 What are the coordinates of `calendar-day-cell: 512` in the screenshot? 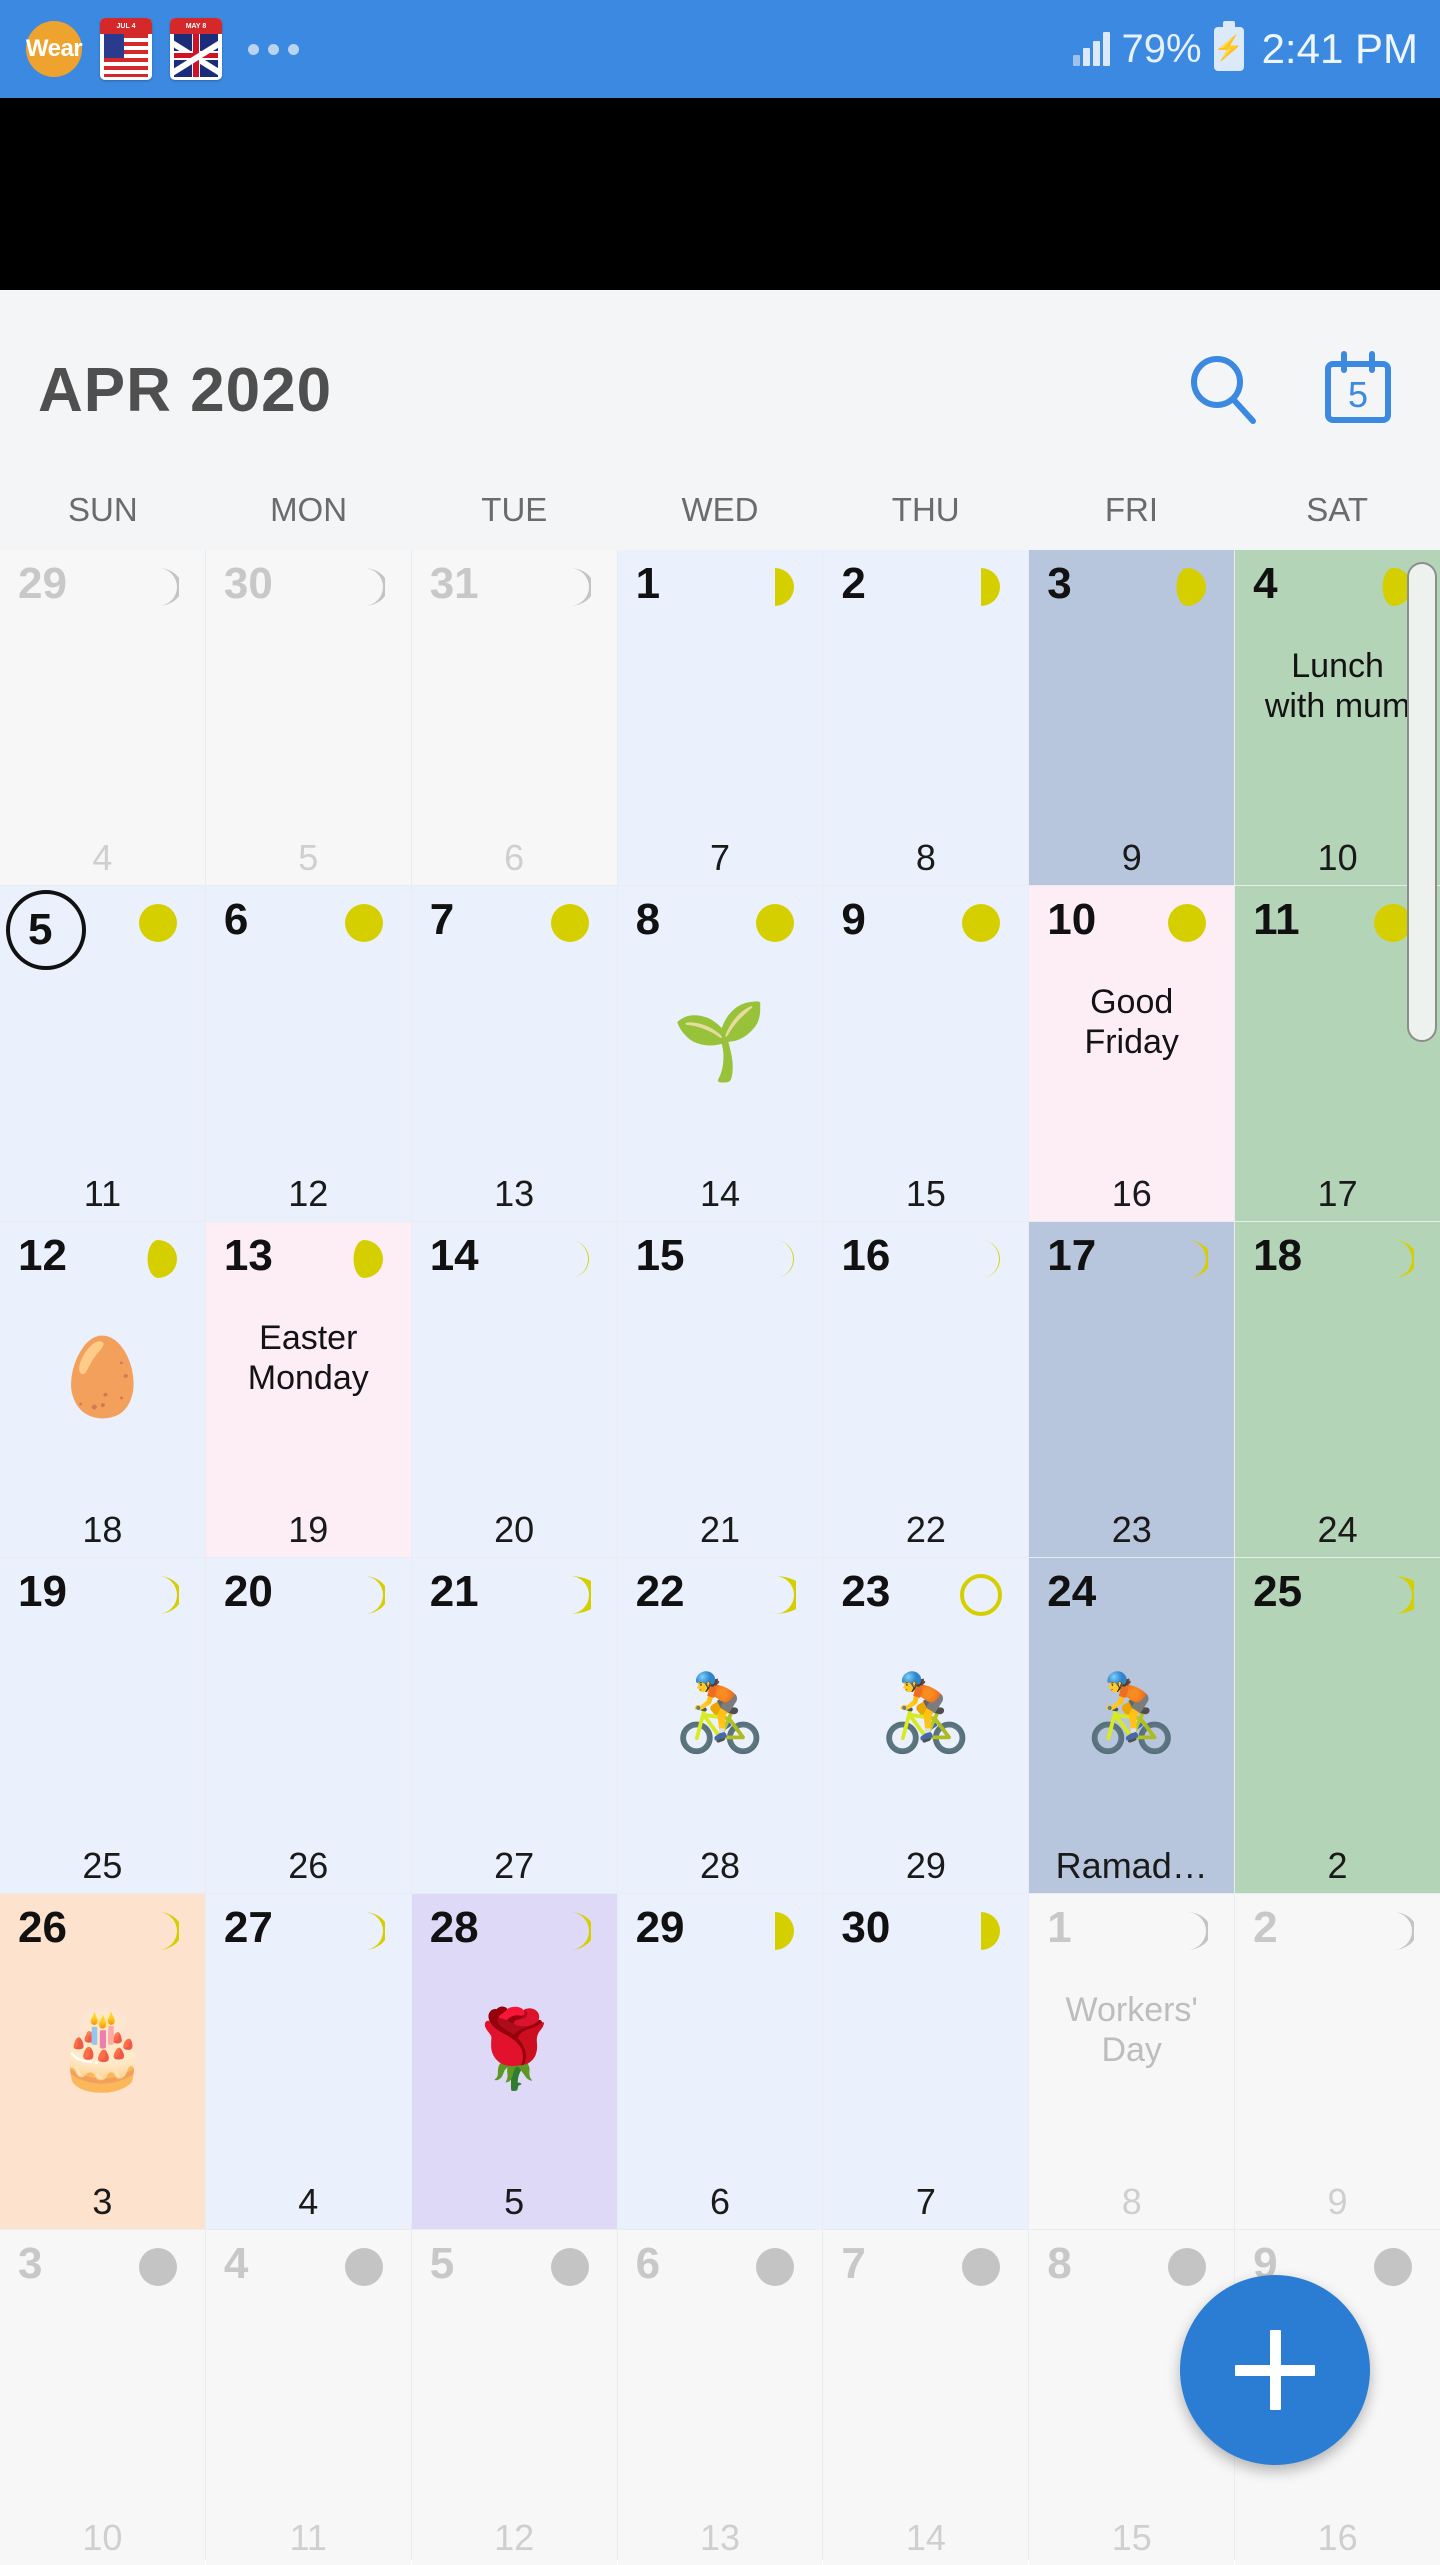 It's located at (514, 2397).